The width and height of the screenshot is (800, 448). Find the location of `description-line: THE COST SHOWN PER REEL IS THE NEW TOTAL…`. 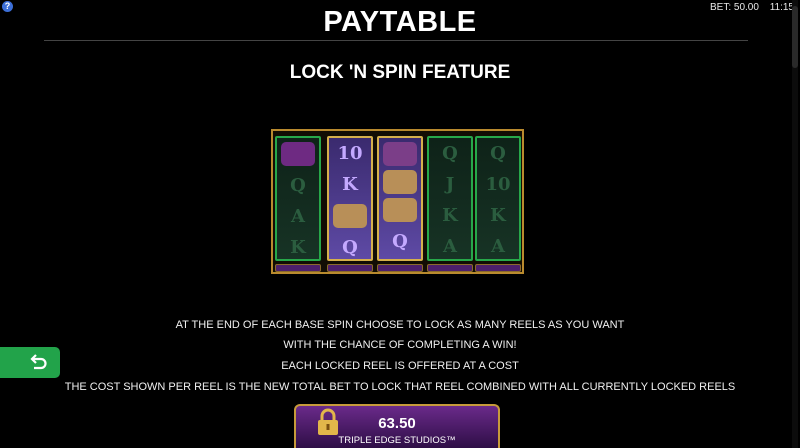

description-line: THE COST SHOWN PER REEL IS THE NEW TOTAL… is located at coordinates (400, 387).